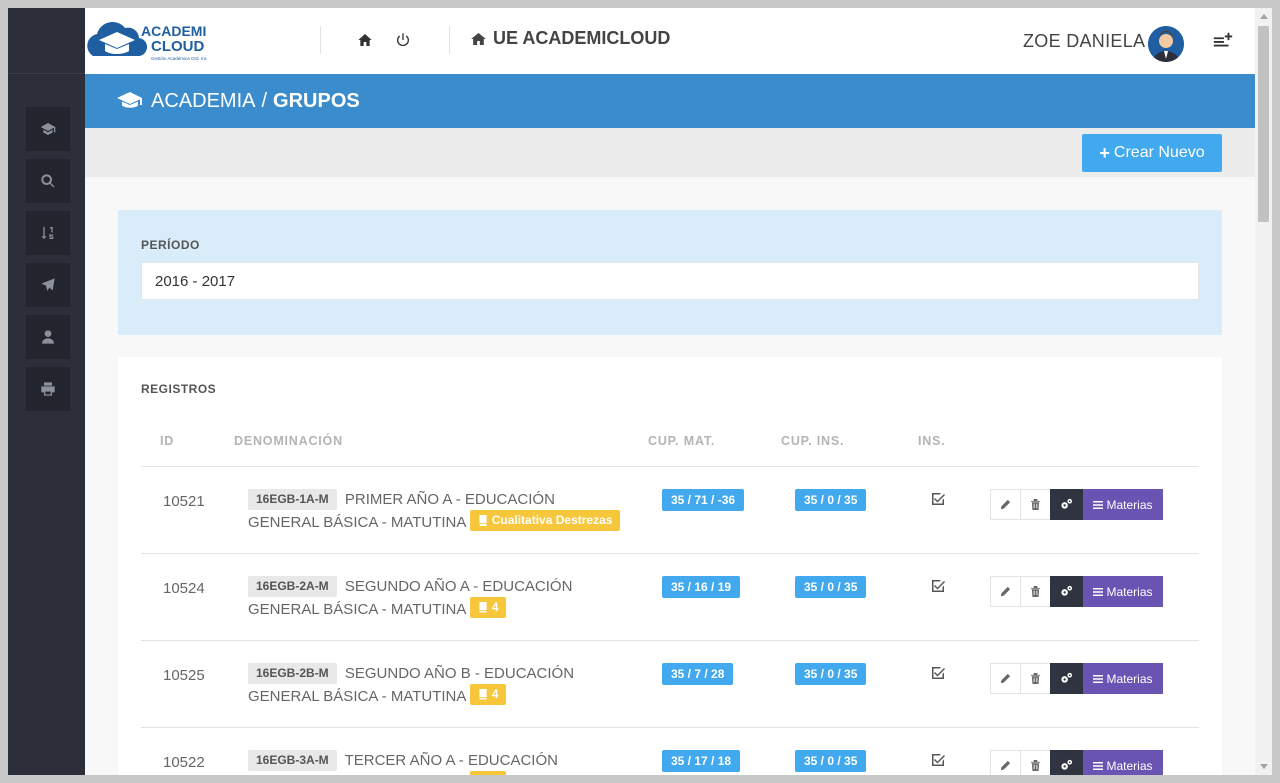  I want to click on column-header-cup-mat: CUP. MAT., so click(681, 441).